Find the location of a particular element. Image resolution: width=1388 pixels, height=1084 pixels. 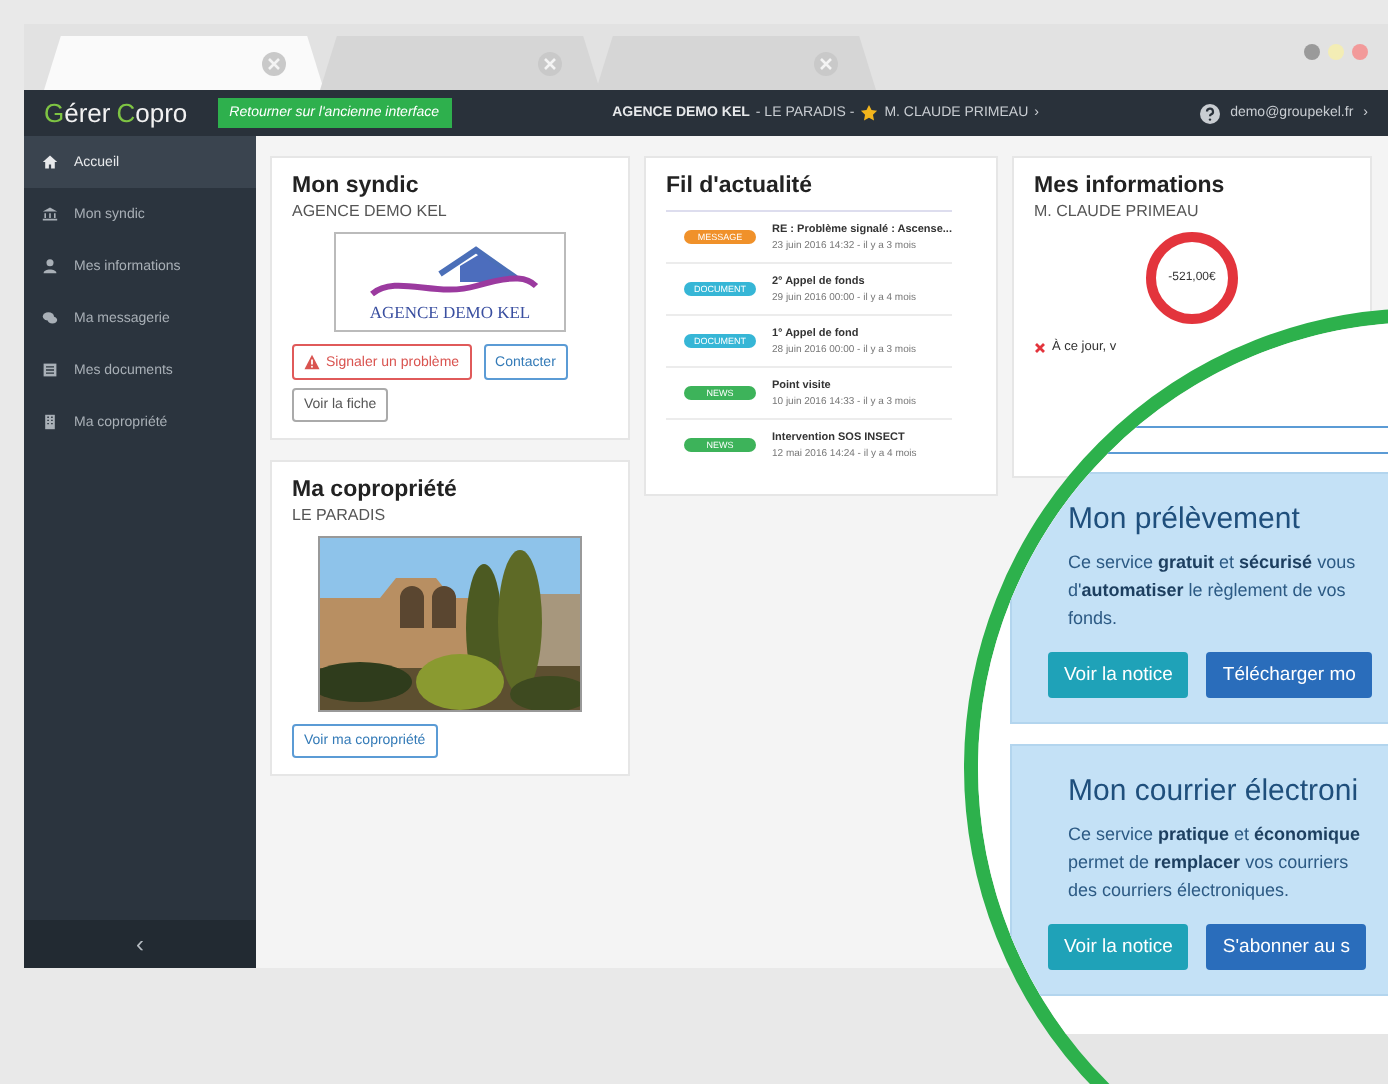

user-icon is located at coordinates (50, 266).